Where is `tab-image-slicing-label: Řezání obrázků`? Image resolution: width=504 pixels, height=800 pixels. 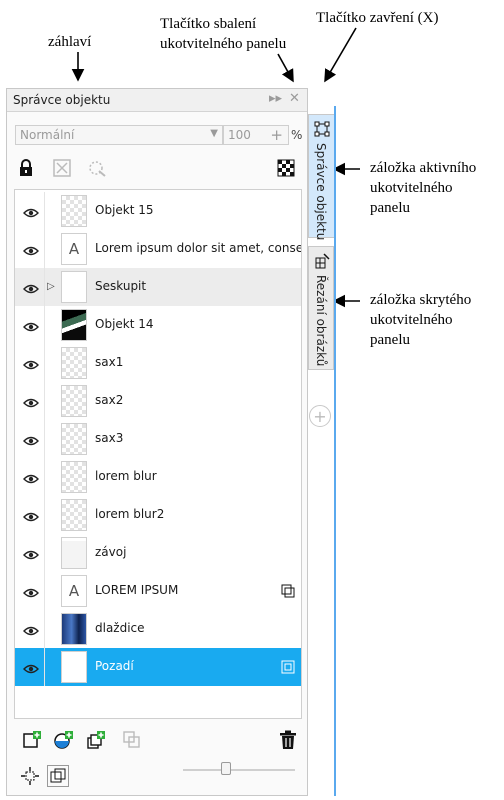 tab-image-slicing-label: Řezání obrázků is located at coordinates (321, 321).